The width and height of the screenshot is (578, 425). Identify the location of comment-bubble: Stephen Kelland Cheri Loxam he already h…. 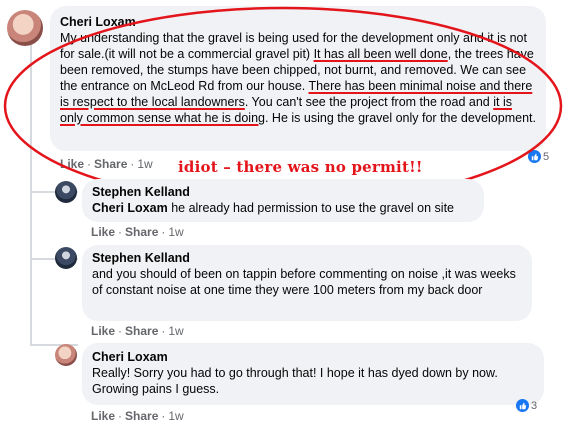
(283, 200).